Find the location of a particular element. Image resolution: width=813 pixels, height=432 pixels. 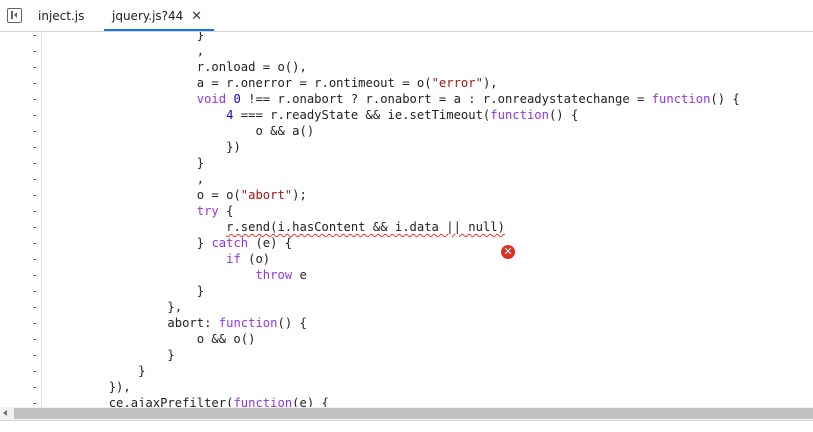

sidebar-toggle-icon is located at coordinates (14, 15).